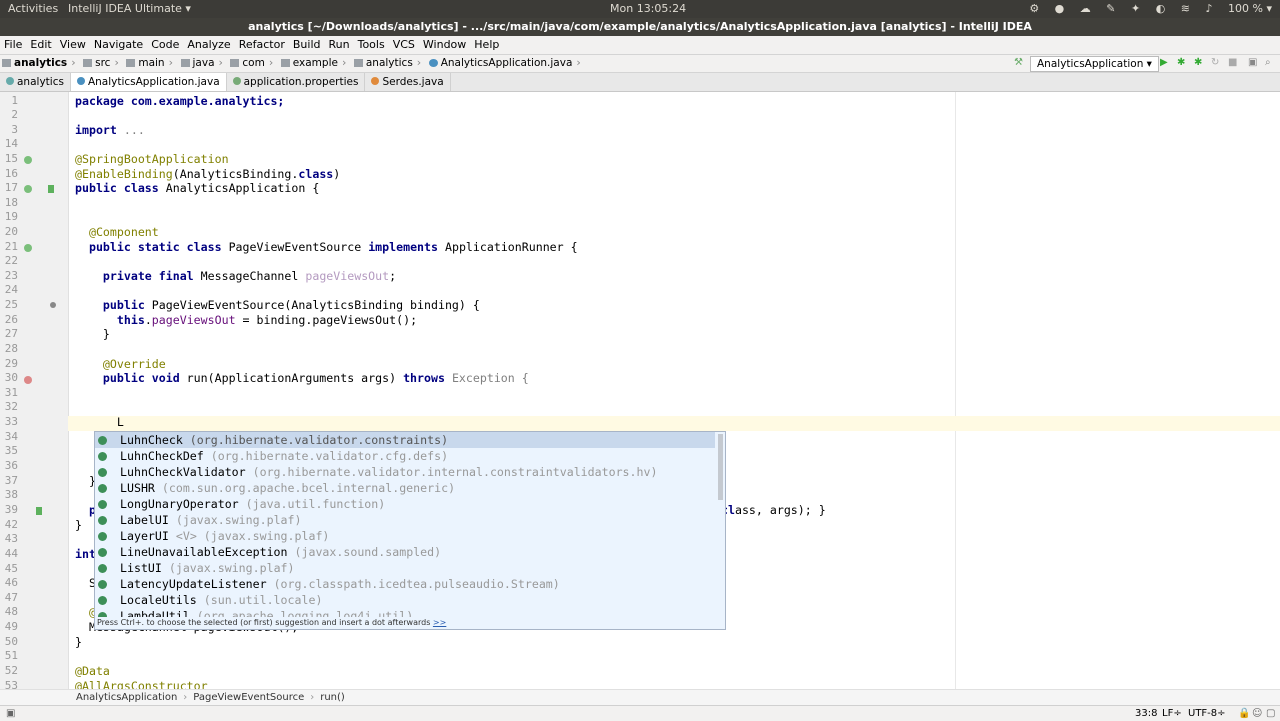 This screenshot has width=1280, height=721. What do you see at coordinates (1150, 8) in the screenshot?
I see `system-tray: ⚙ ● ☁ ✎ ✦ ◐ ≋ ♪ 100 % ▾` at bounding box center [1150, 8].